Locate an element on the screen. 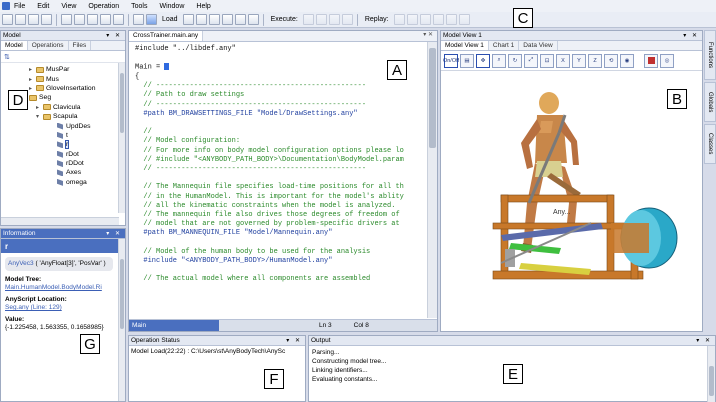  editor-controls: ▾ ✕ is located at coordinates (430, 36).